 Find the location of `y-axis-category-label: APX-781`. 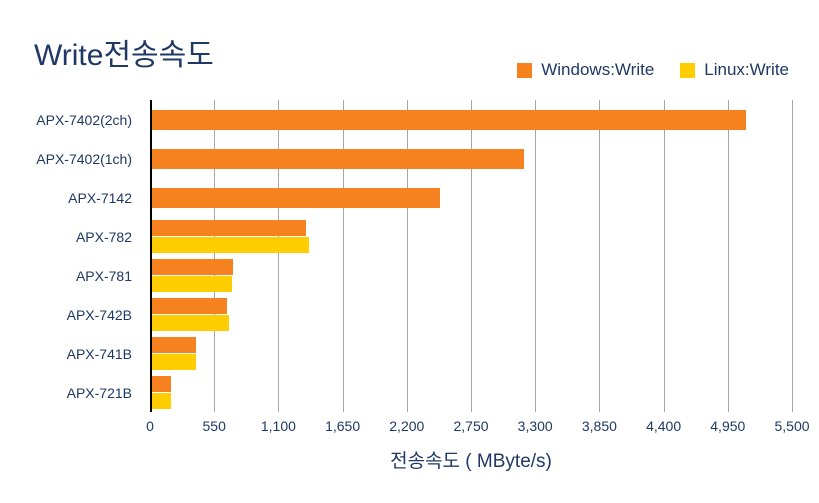

y-axis-category-label: APX-781 is located at coordinates (103, 275).